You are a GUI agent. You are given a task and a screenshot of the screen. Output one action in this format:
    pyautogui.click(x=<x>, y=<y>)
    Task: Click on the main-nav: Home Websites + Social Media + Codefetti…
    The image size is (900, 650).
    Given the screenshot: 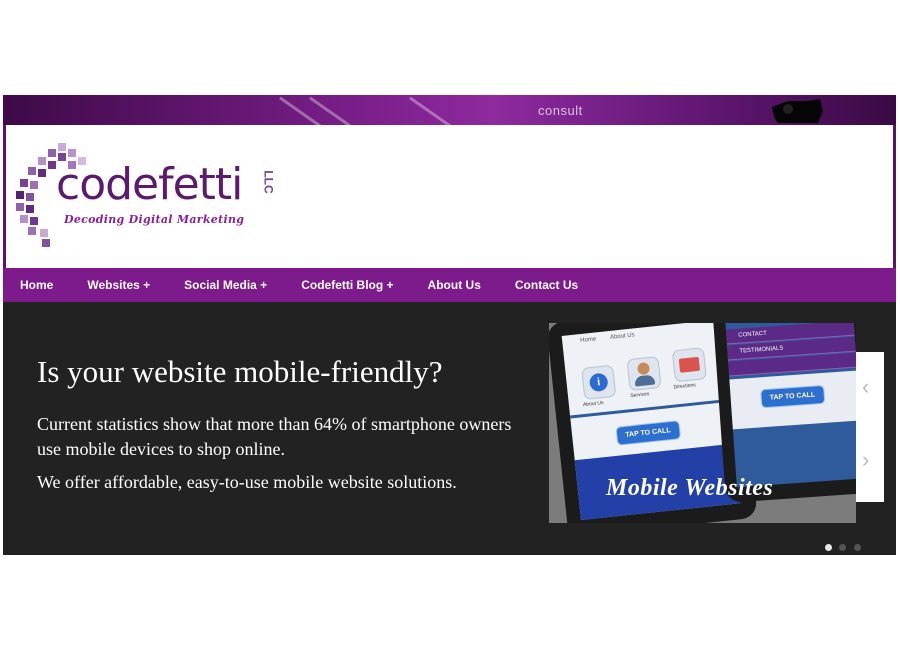 What is the action you would take?
    pyautogui.click(x=449, y=285)
    